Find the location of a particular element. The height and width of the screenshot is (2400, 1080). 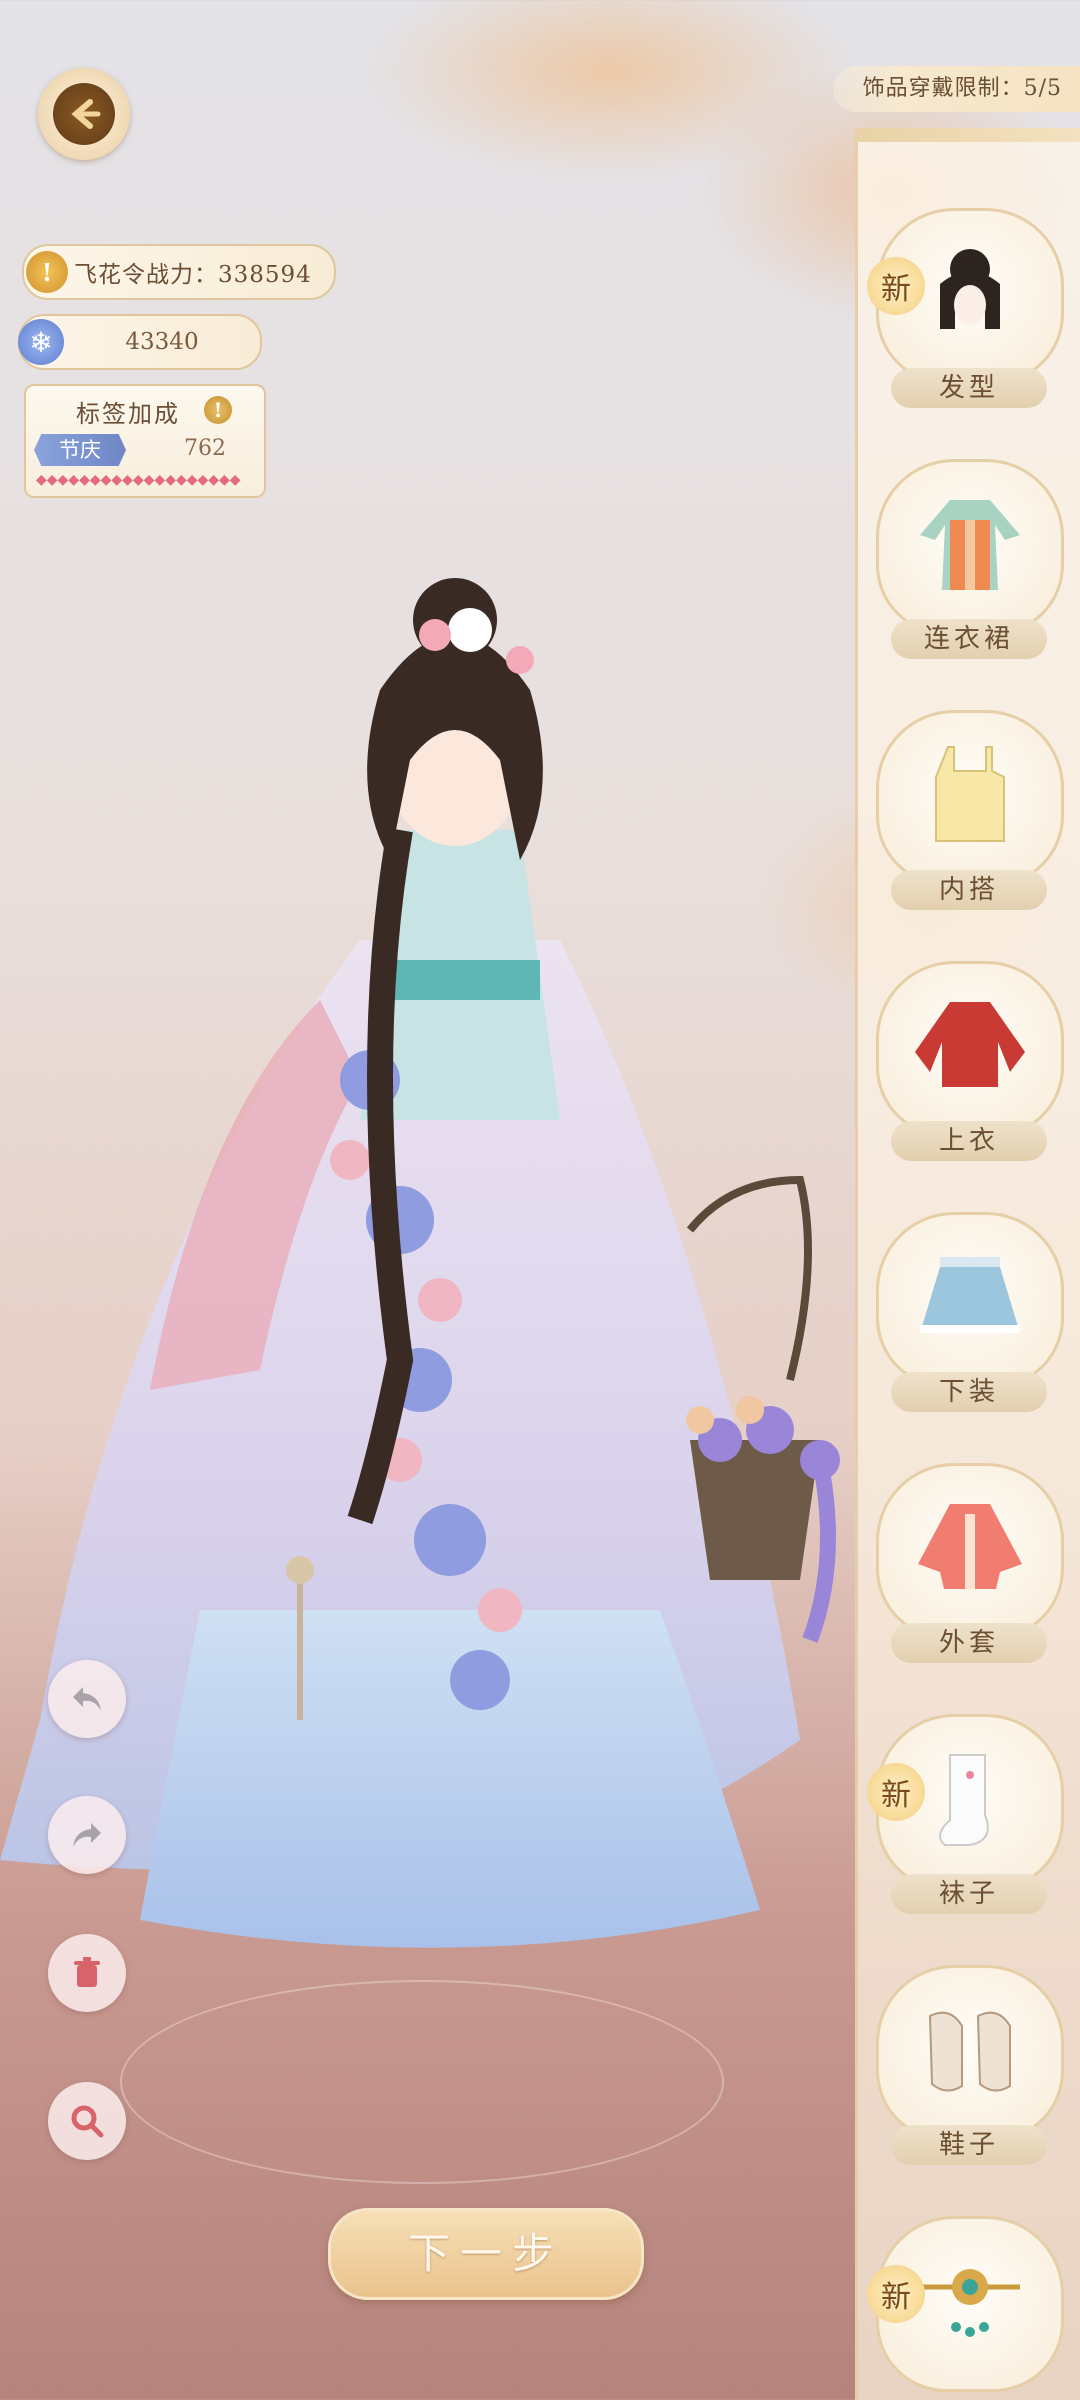

gem-count: 43340 is located at coordinates (162, 342).